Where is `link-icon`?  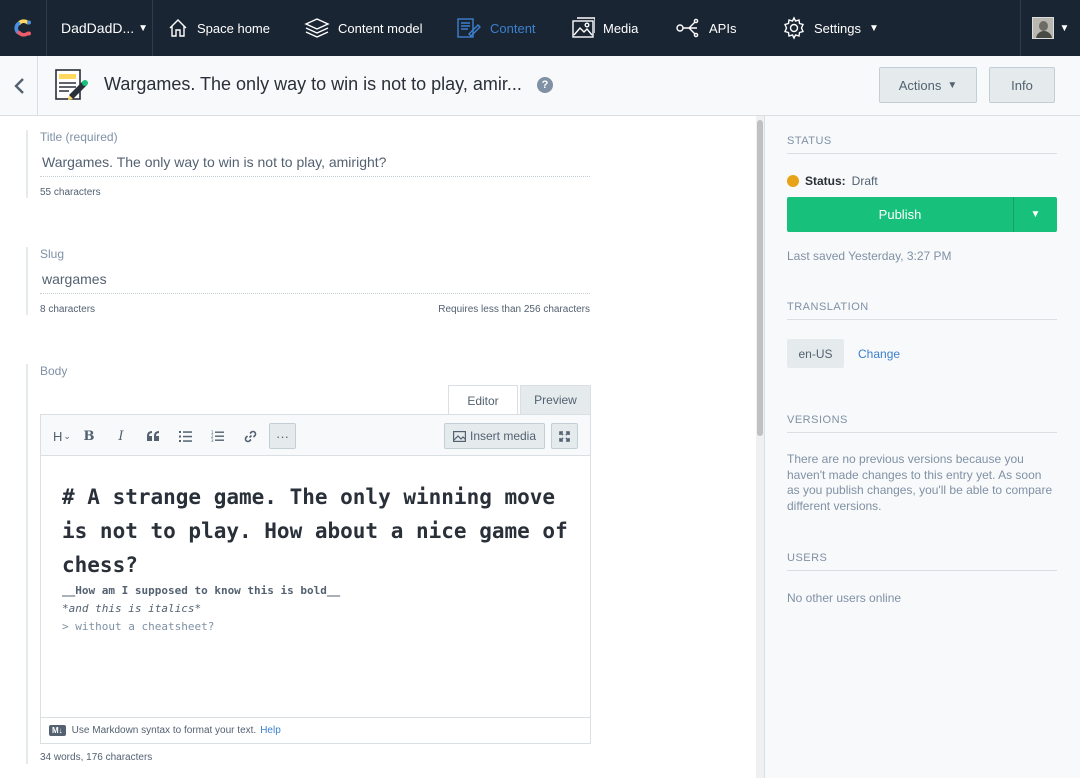 link-icon is located at coordinates (250, 436).